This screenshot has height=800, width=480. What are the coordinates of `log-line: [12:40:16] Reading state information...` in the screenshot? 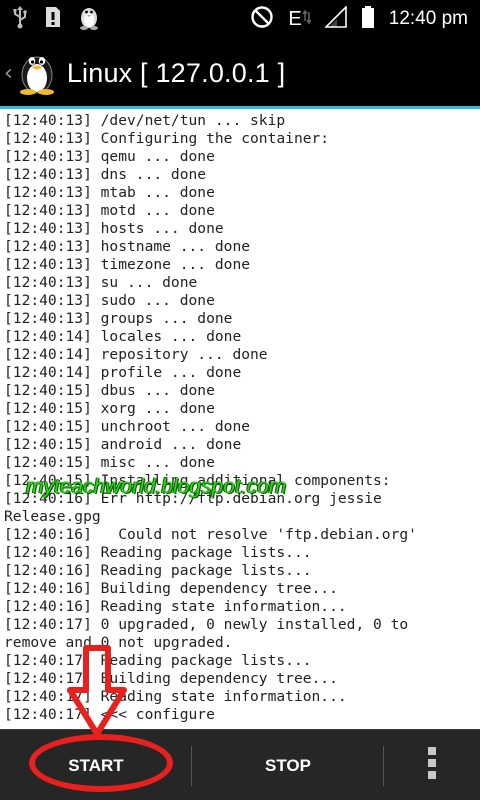 It's located at (175, 606).